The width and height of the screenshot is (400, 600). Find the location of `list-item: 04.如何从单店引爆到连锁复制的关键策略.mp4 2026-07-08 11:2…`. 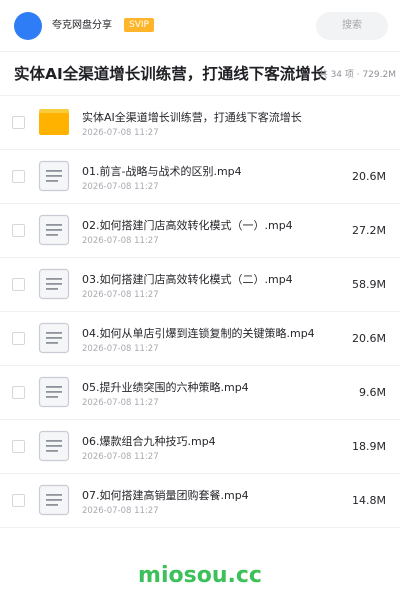

list-item: 04.如何从单店引爆到连锁复制的关键策略.mp4 2026-07-08 11:2… is located at coordinates (200, 339).